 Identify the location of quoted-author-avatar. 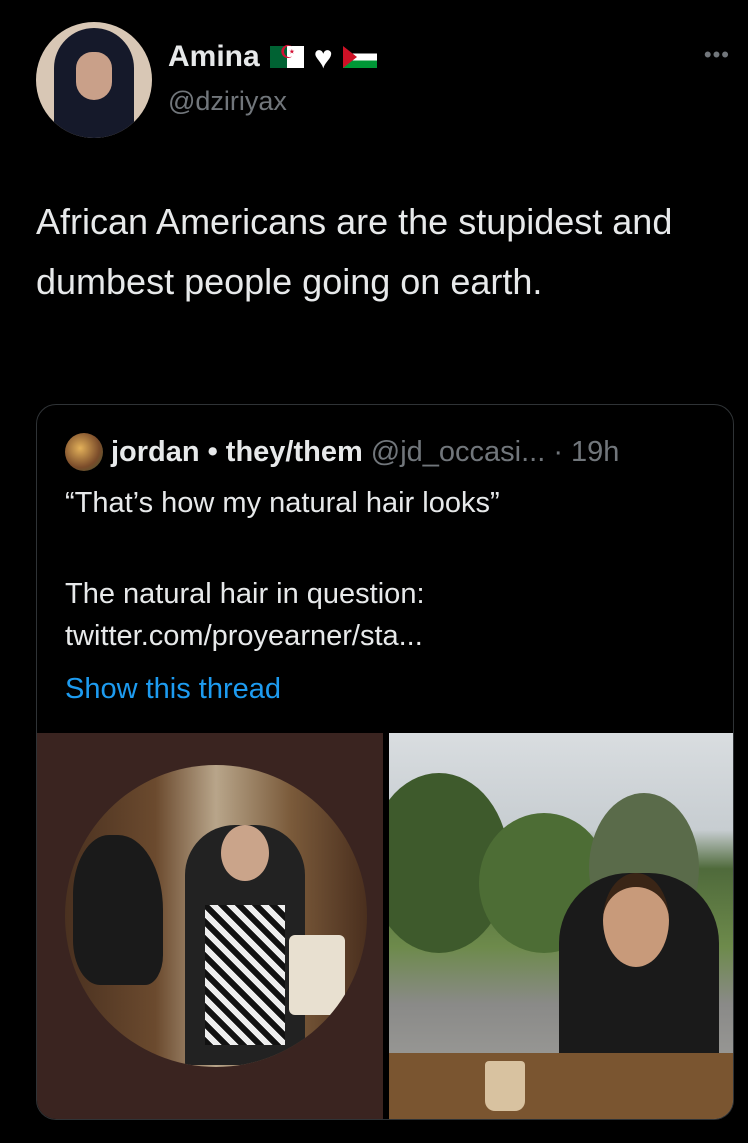
(84, 452).